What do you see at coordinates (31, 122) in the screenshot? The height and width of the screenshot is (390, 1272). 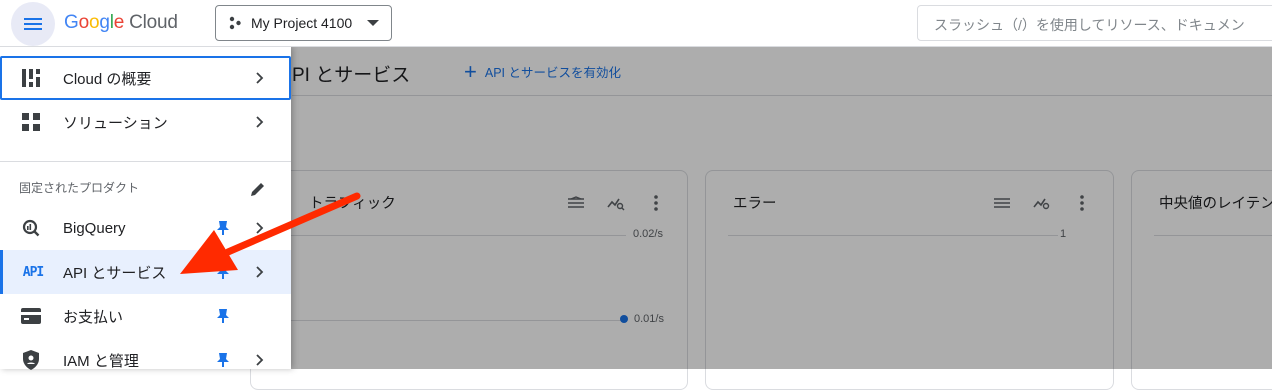 I see `grid-icon` at bounding box center [31, 122].